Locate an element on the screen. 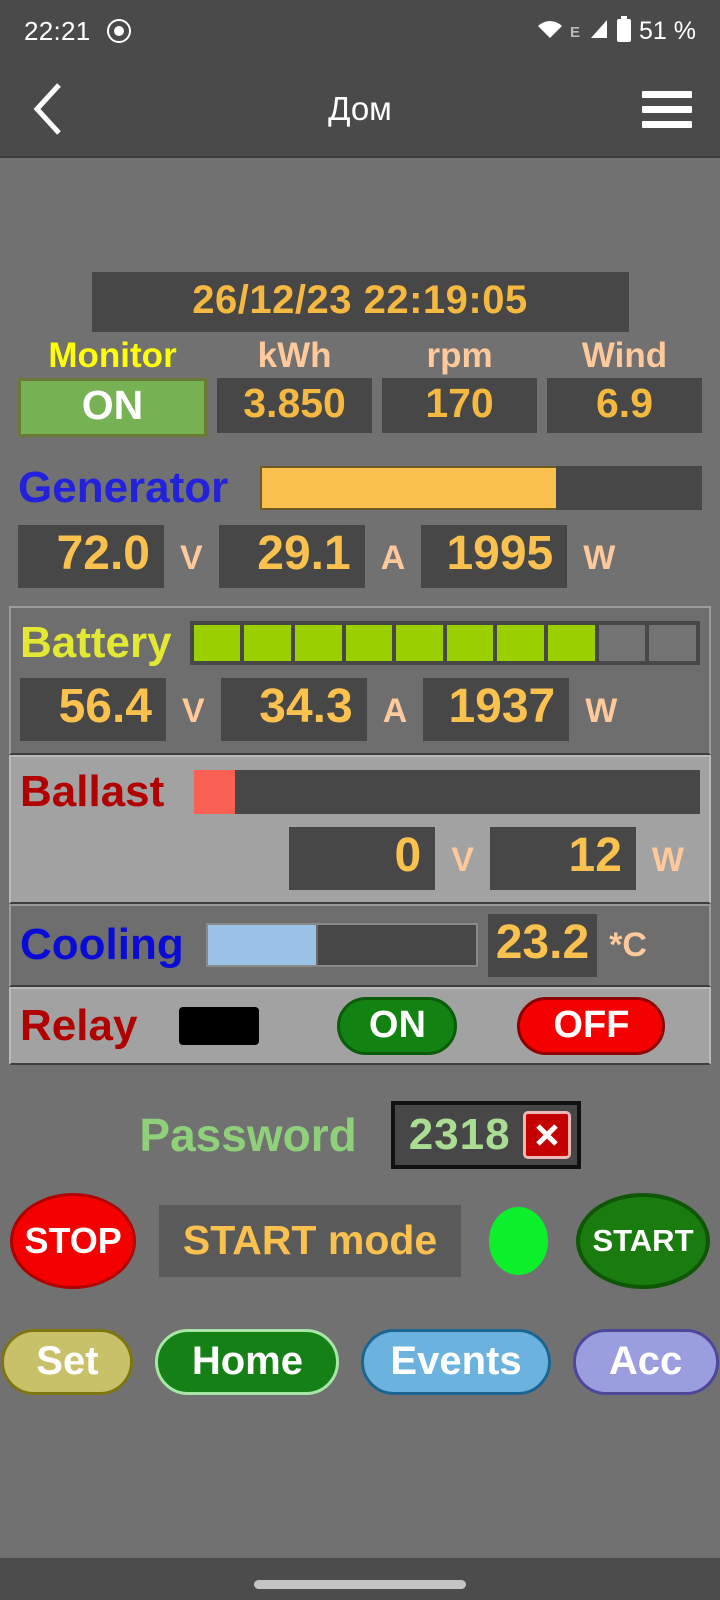  wifi-icon is located at coordinates (550, 31).